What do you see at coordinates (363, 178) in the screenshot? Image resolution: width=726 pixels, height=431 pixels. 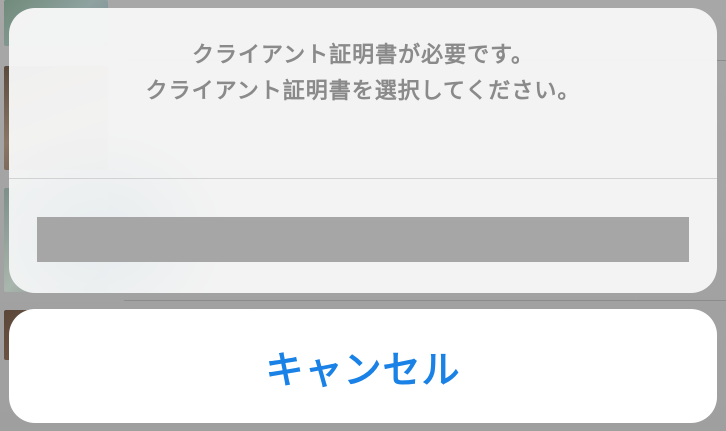 I see `alert-divider` at bounding box center [363, 178].